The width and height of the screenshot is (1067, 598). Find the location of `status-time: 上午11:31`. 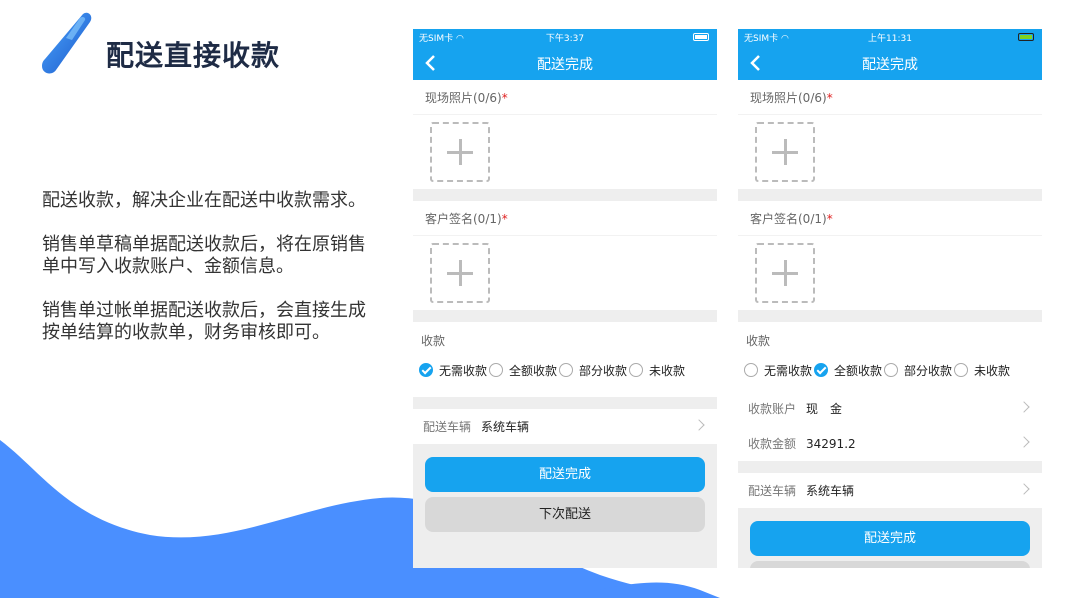

status-time: 上午11:31 is located at coordinates (890, 39).